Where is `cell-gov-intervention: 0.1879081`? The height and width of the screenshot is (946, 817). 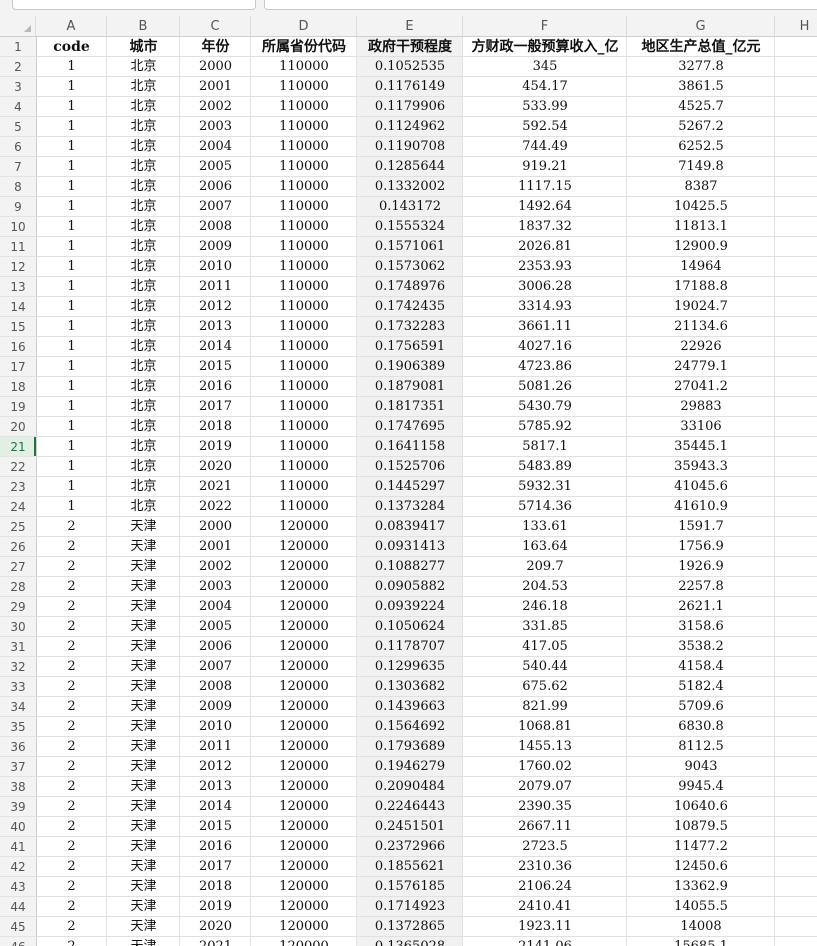
cell-gov-intervention: 0.1879081 is located at coordinates (410, 387).